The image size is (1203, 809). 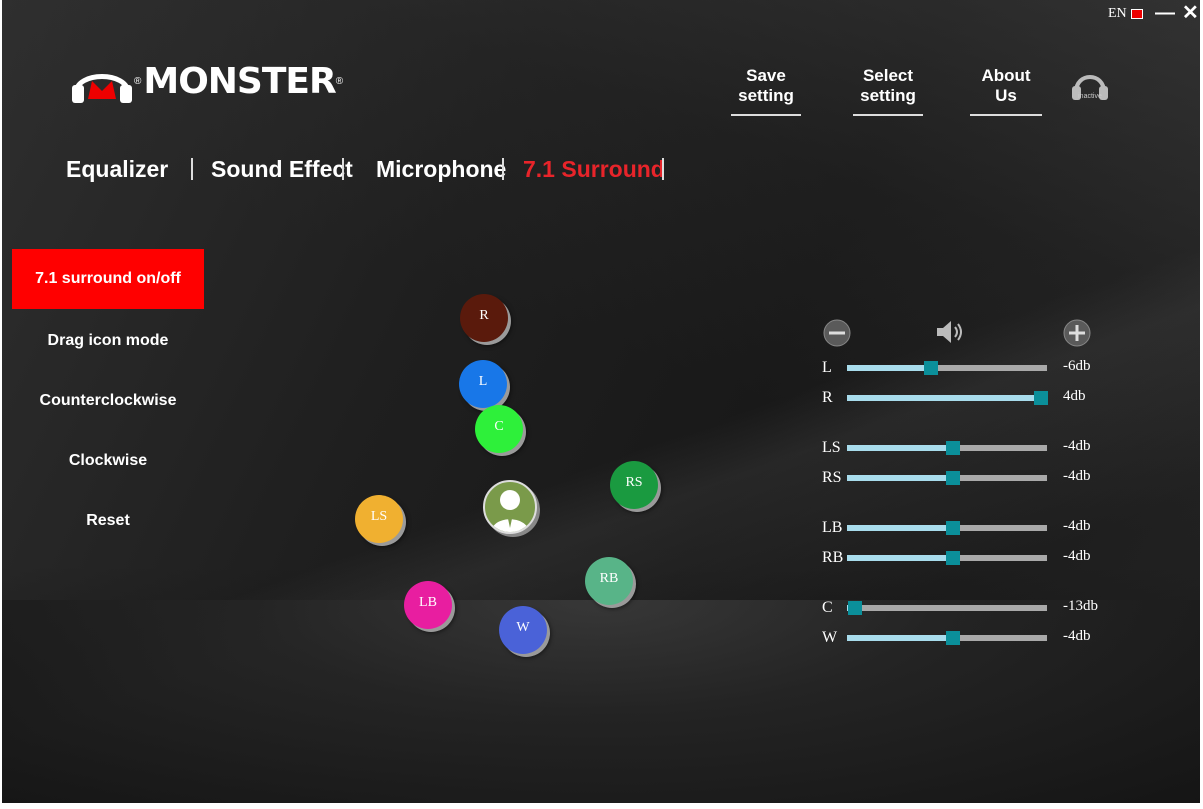 I want to click on monster-logo: ® MONSTER ®, so click(x=206, y=81).